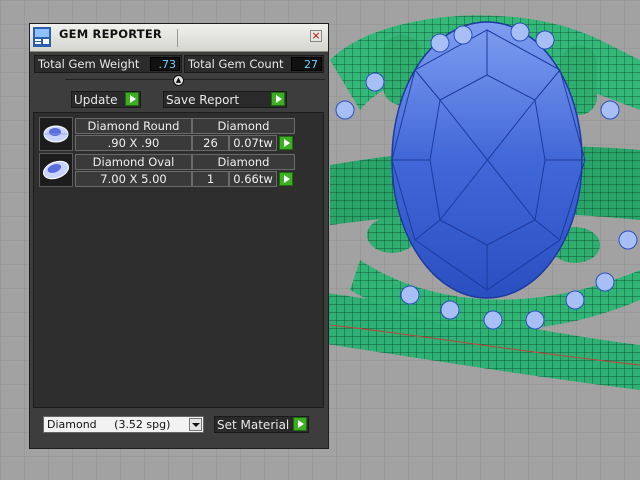  I want to click on gem-reporter-app-icon, so click(42, 37).